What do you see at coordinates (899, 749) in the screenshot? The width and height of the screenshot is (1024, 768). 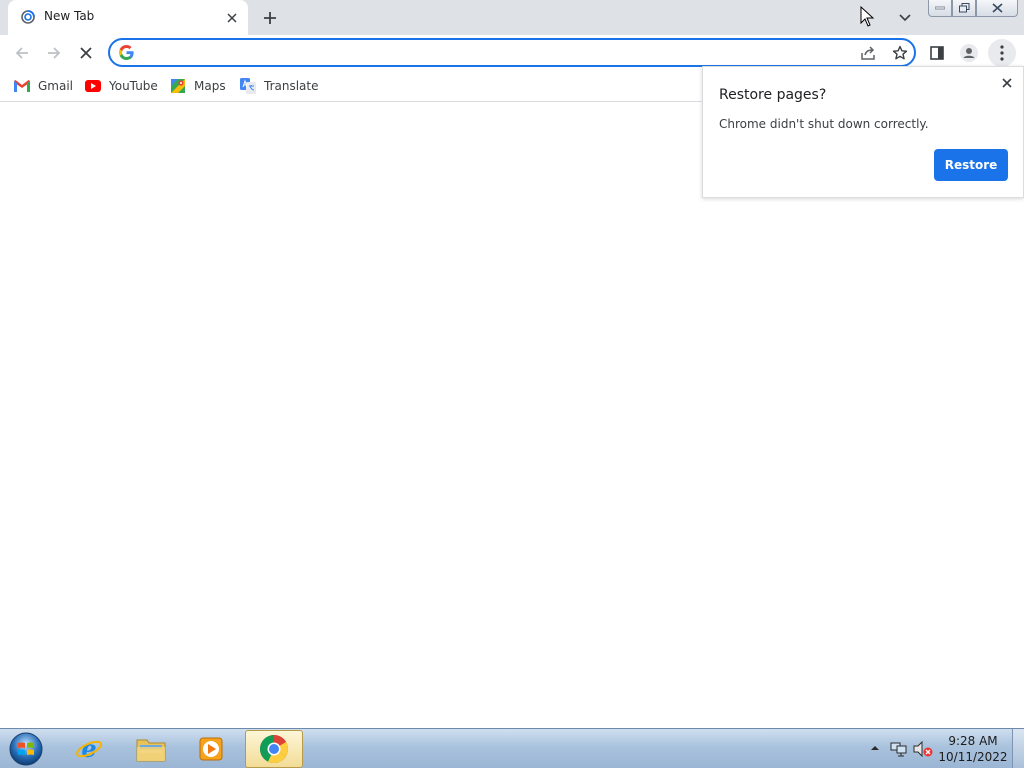 I see `network-icon` at bounding box center [899, 749].